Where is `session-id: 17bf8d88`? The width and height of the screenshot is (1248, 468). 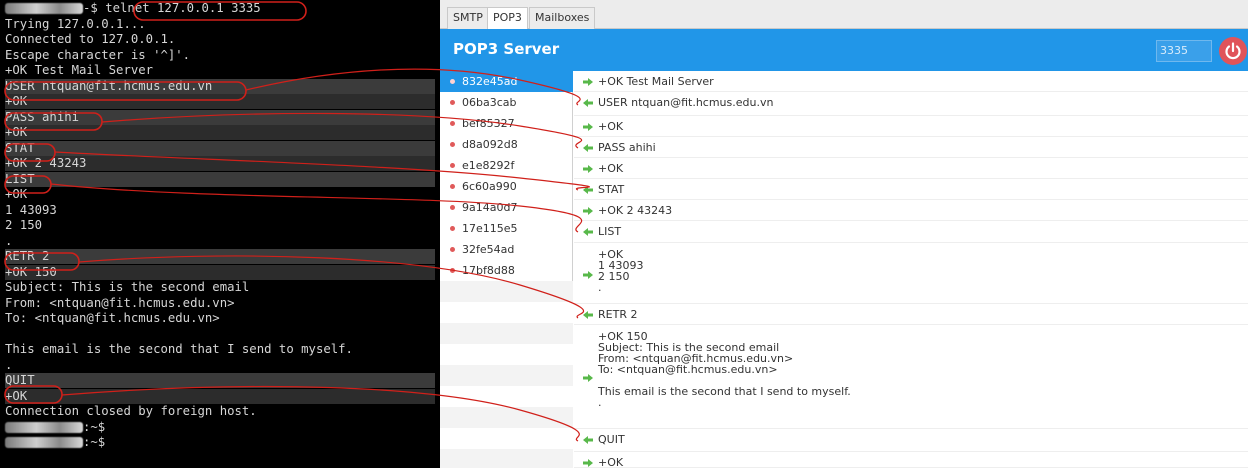 session-id: 17bf8d88 is located at coordinates (488, 270).